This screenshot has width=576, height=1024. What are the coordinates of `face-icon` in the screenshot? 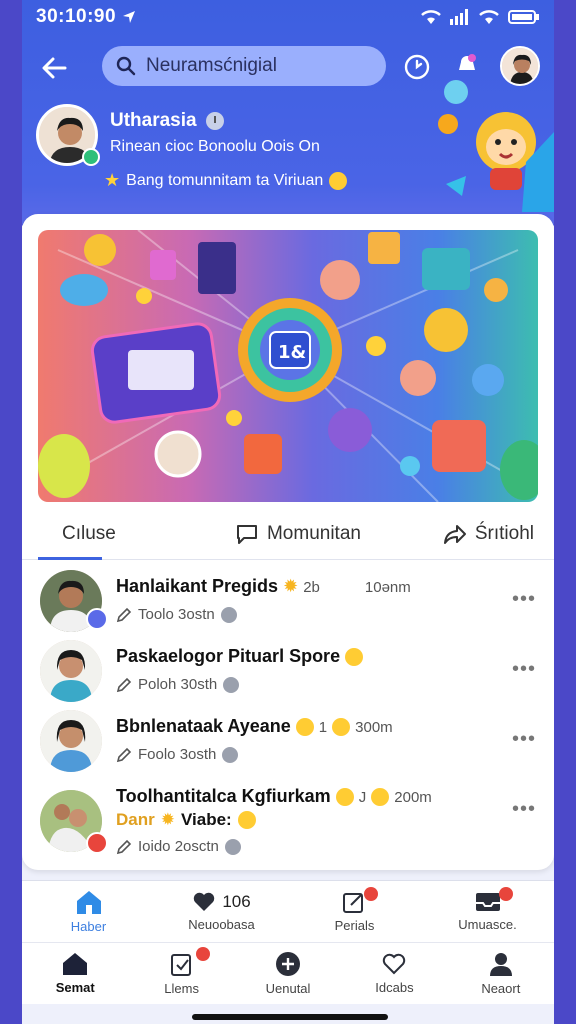 It's located at (71, 671).